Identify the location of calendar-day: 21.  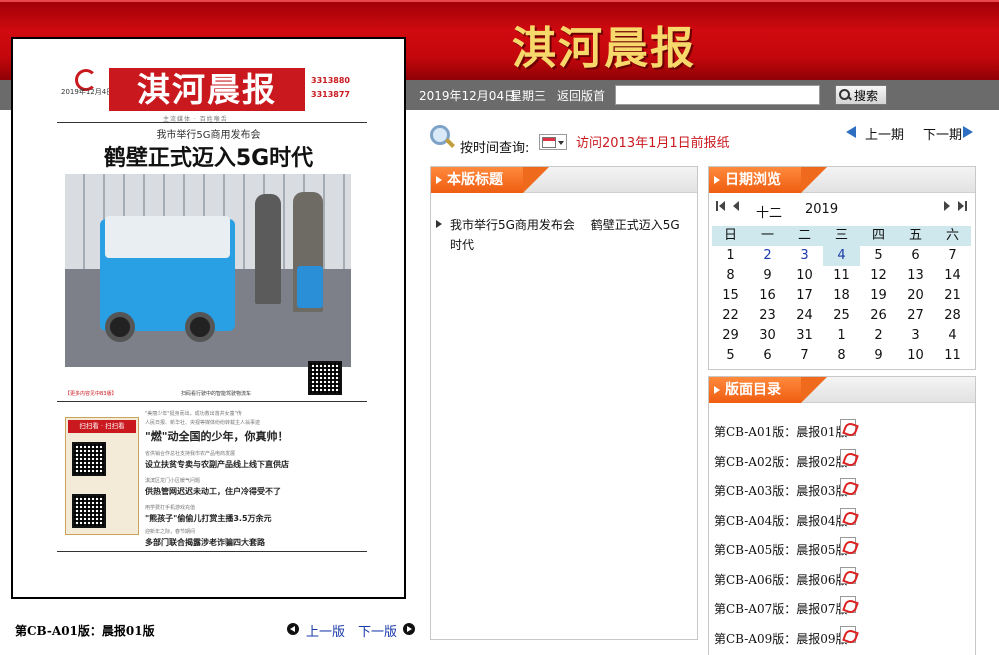
(952, 295).